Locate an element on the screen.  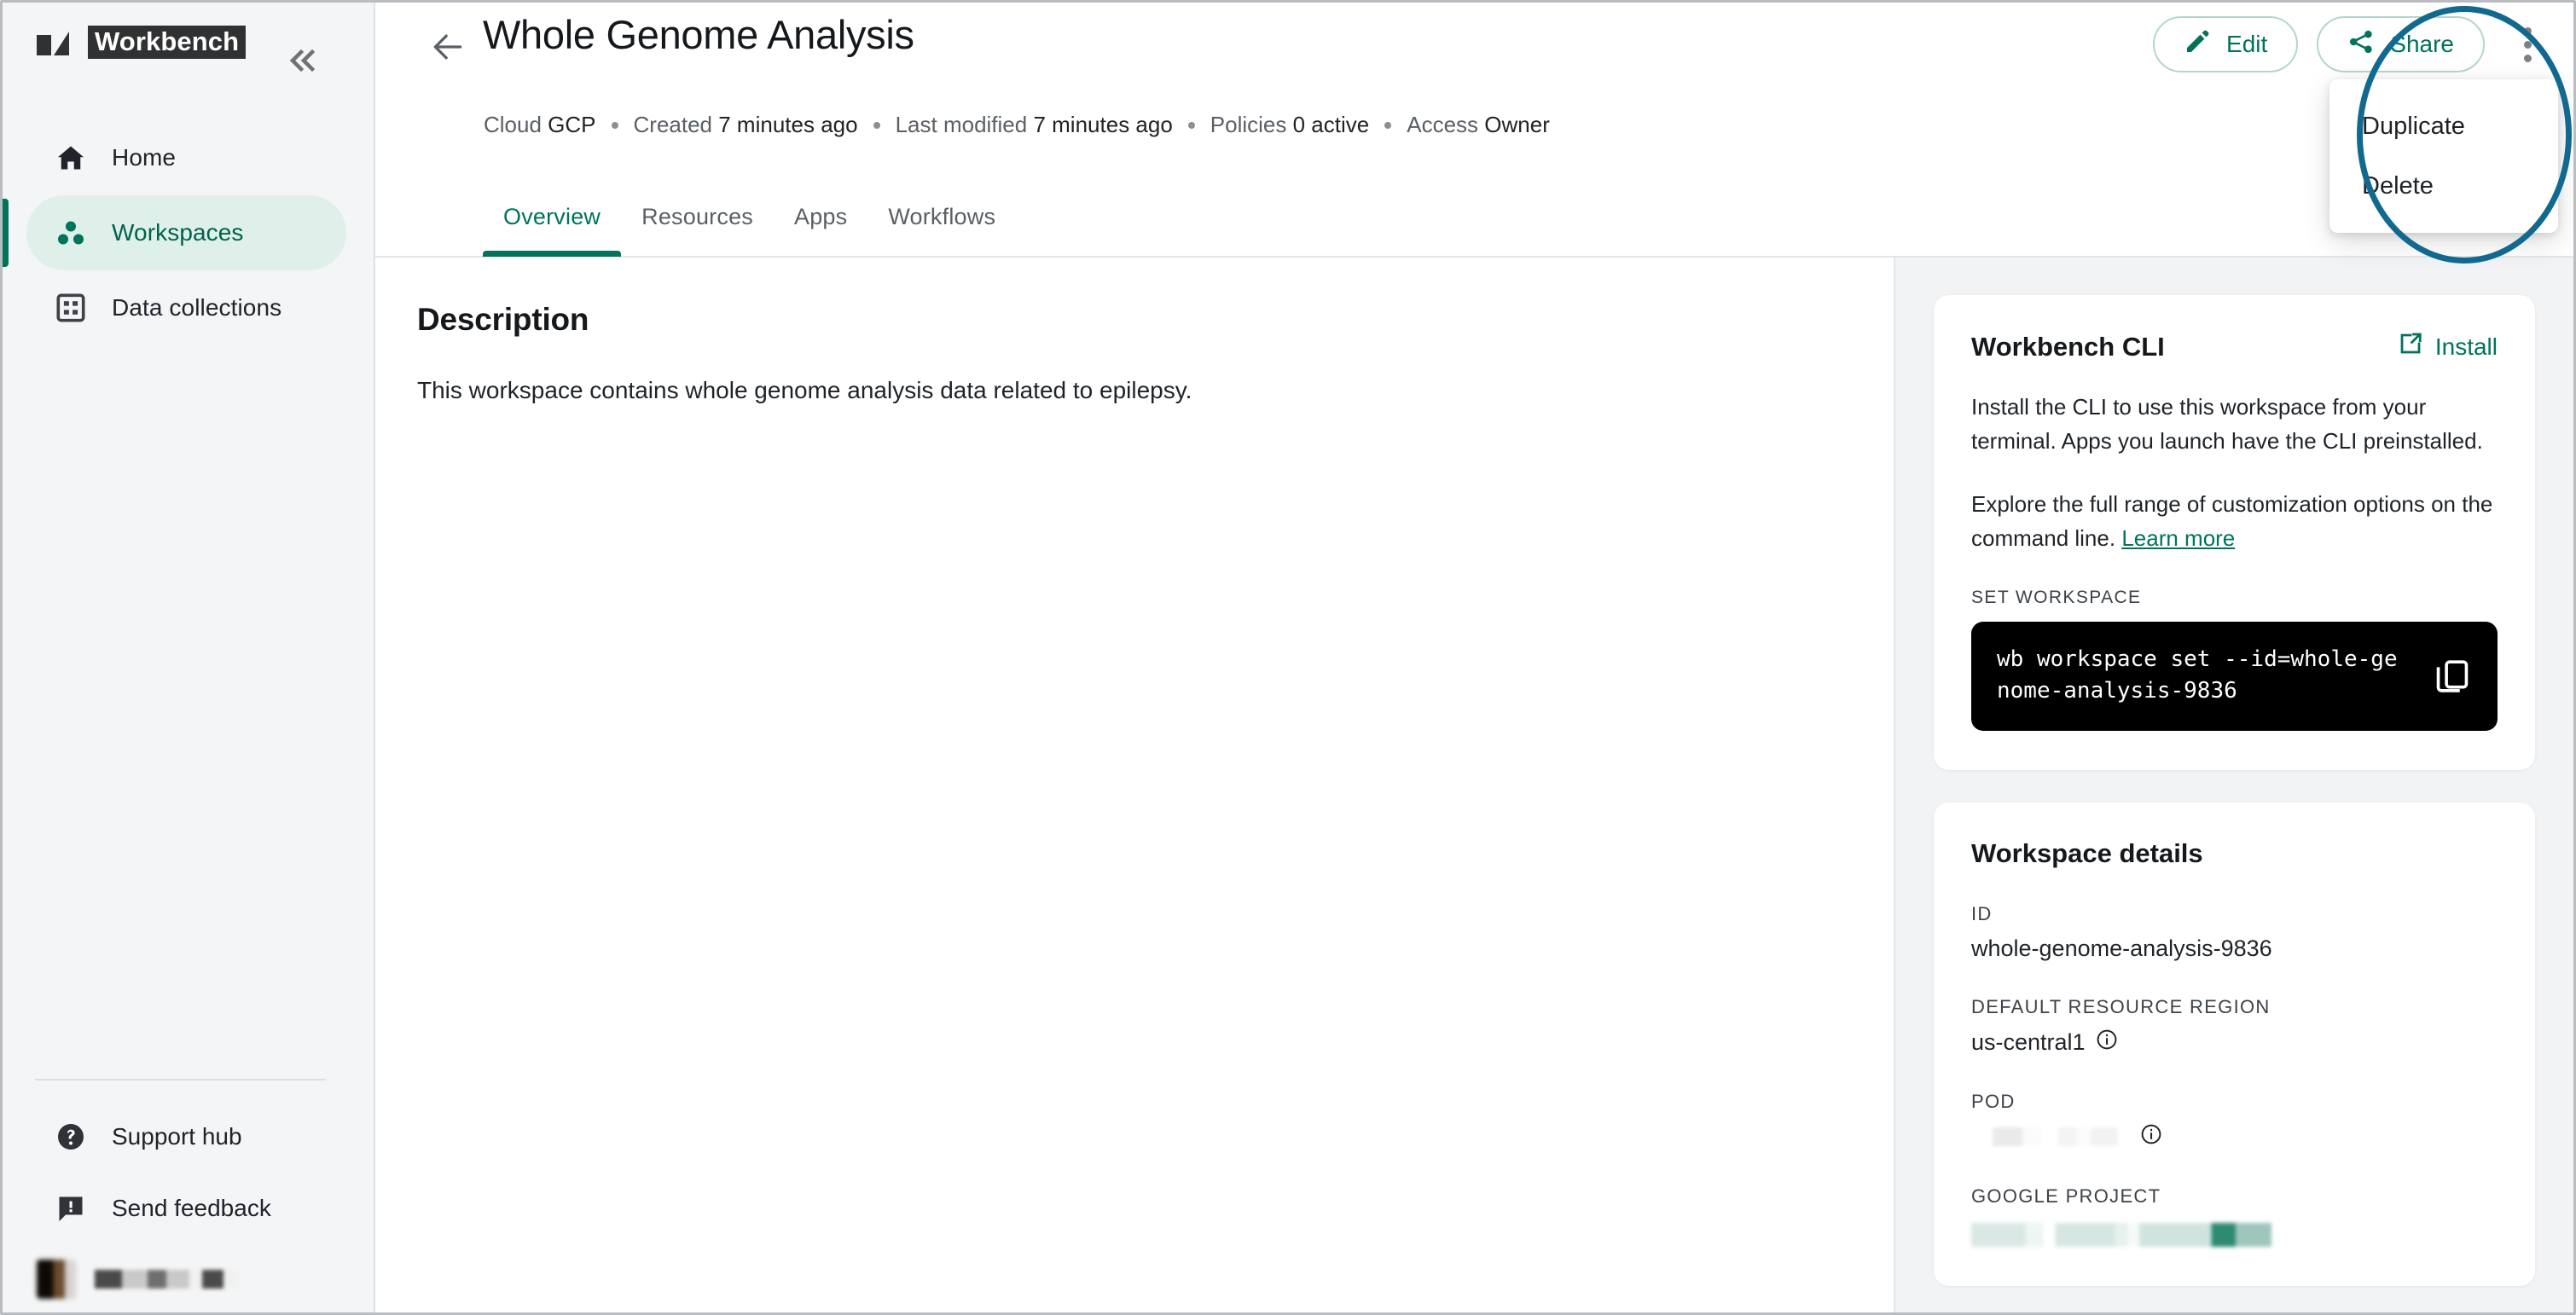
meta-access: Access Owner is located at coordinates (1478, 124).